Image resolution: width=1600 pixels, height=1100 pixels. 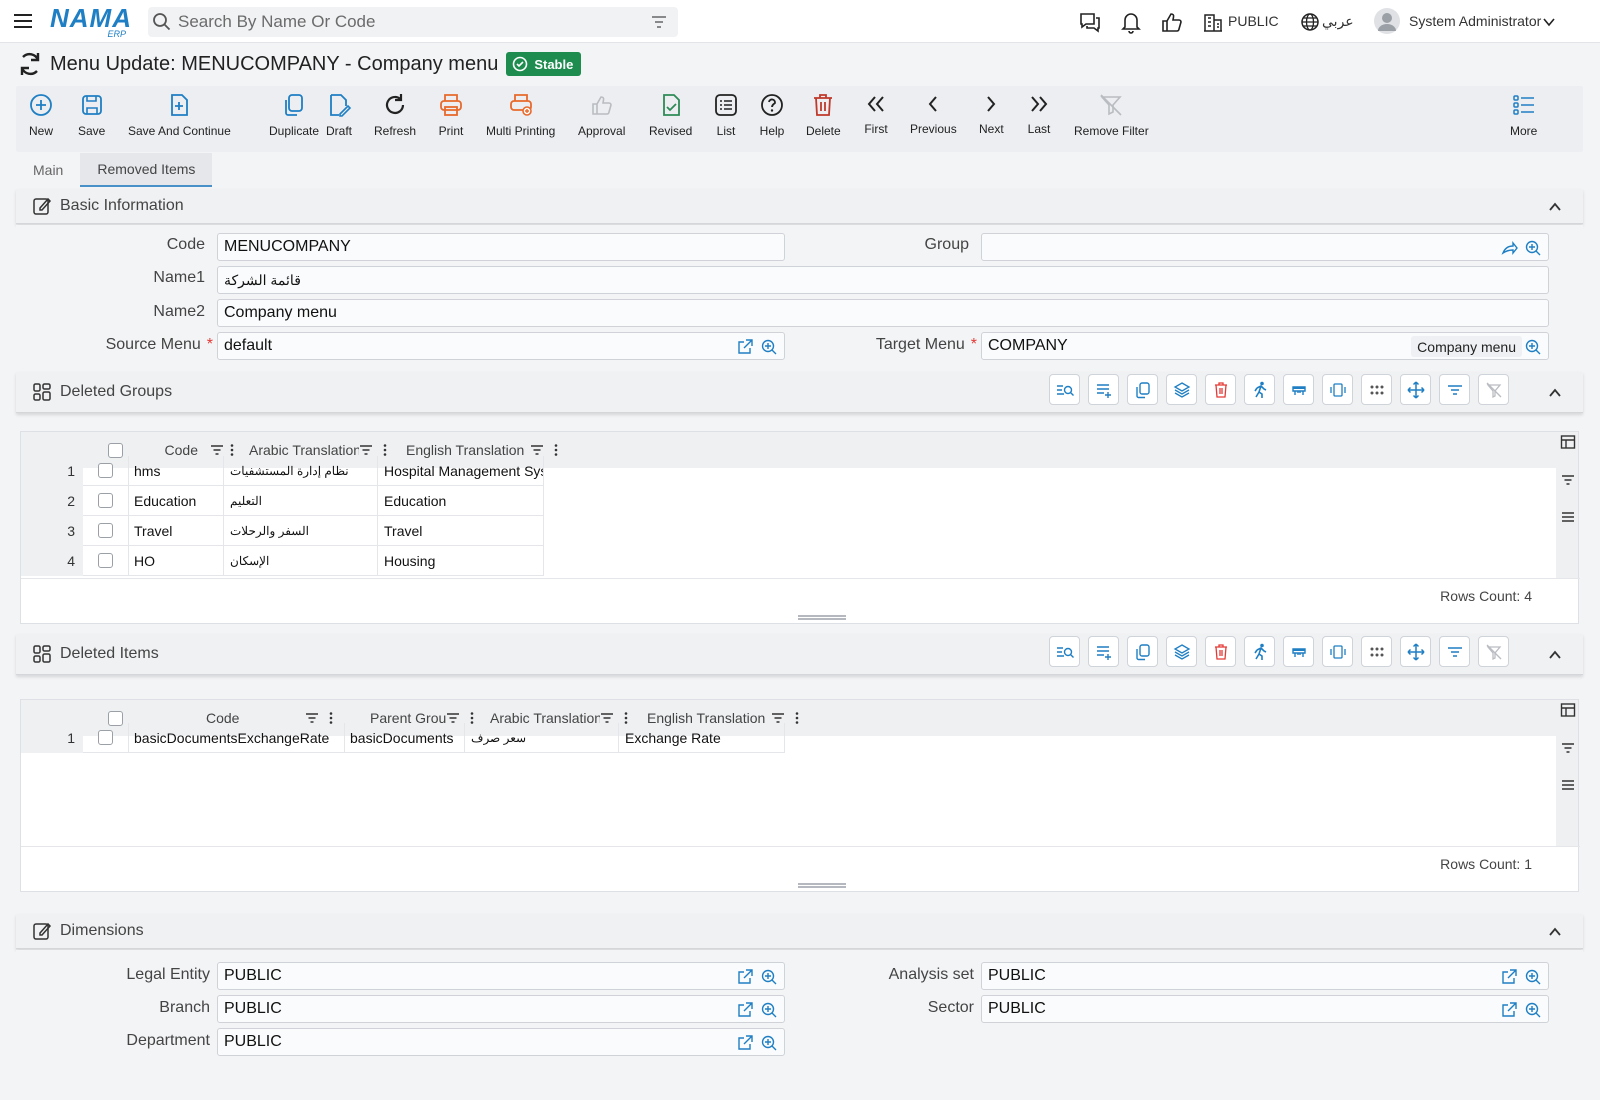 What do you see at coordinates (1111, 115) in the screenshot?
I see `remove-filter-button: Remove Filter` at bounding box center [1111, 115].